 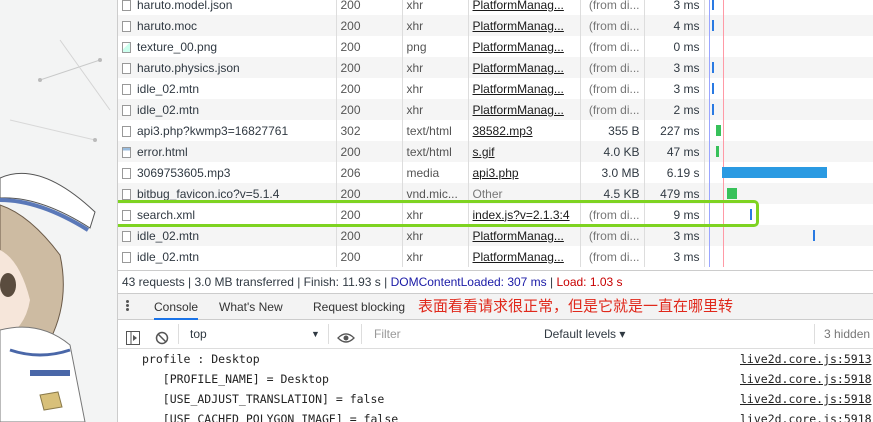 I want to click on request-status-text: 302, so click(x=350, y=130).